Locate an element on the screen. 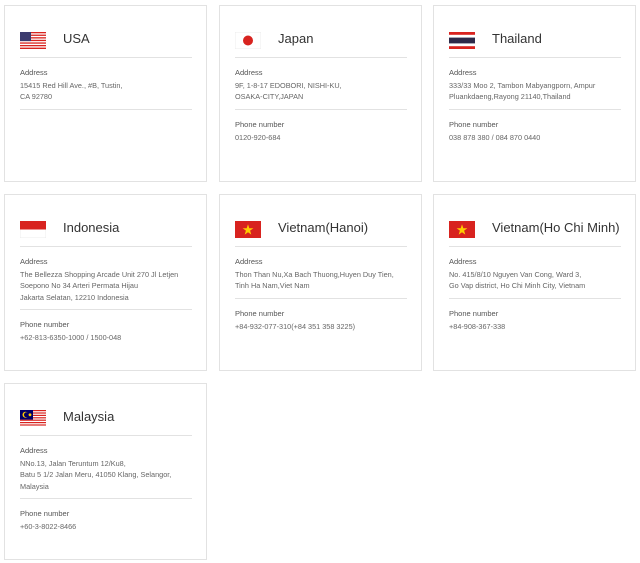 The height and width of the screenshot is (563, 640). card-header: Japan is located at coordinates (321, 43).